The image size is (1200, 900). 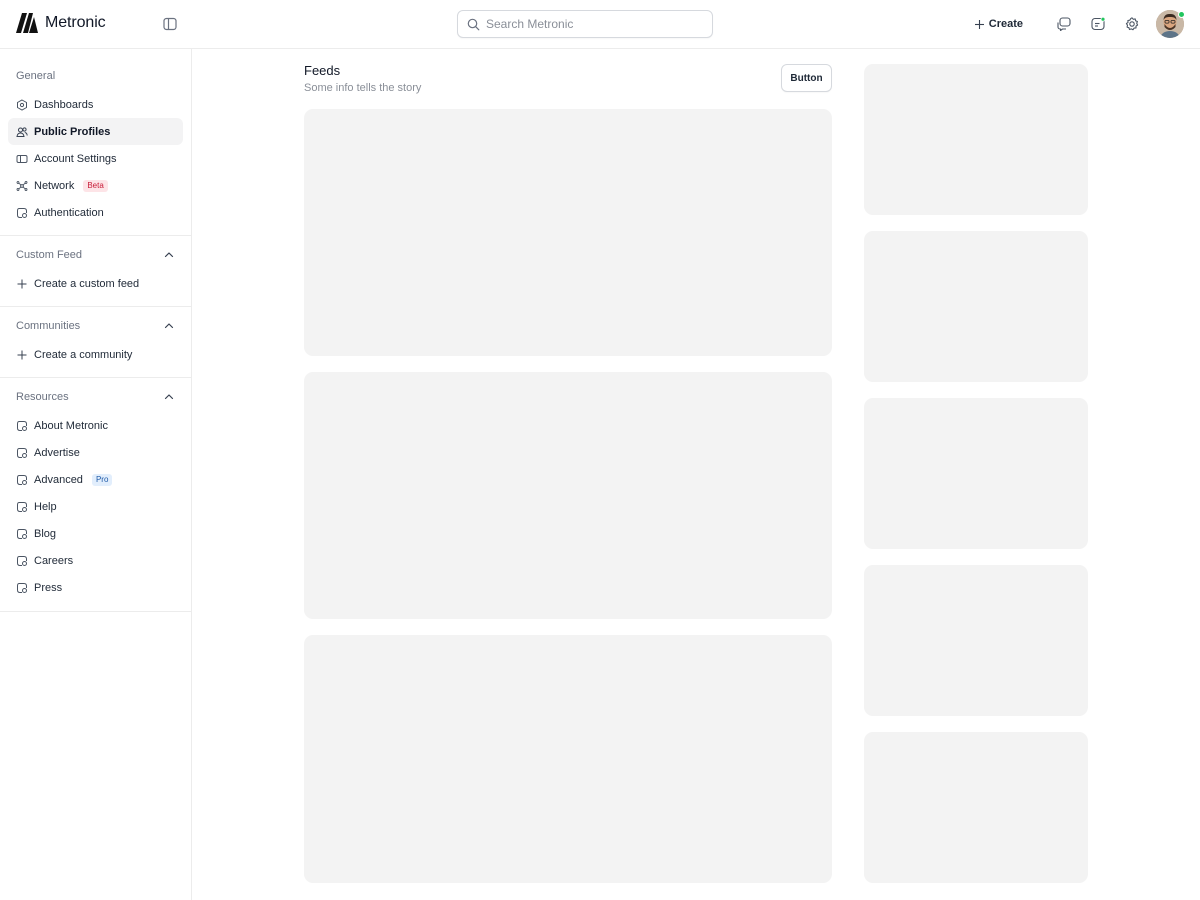 I want to click on sidebar-item-about-metronic: About Metronic, so click(x=95, y=425).